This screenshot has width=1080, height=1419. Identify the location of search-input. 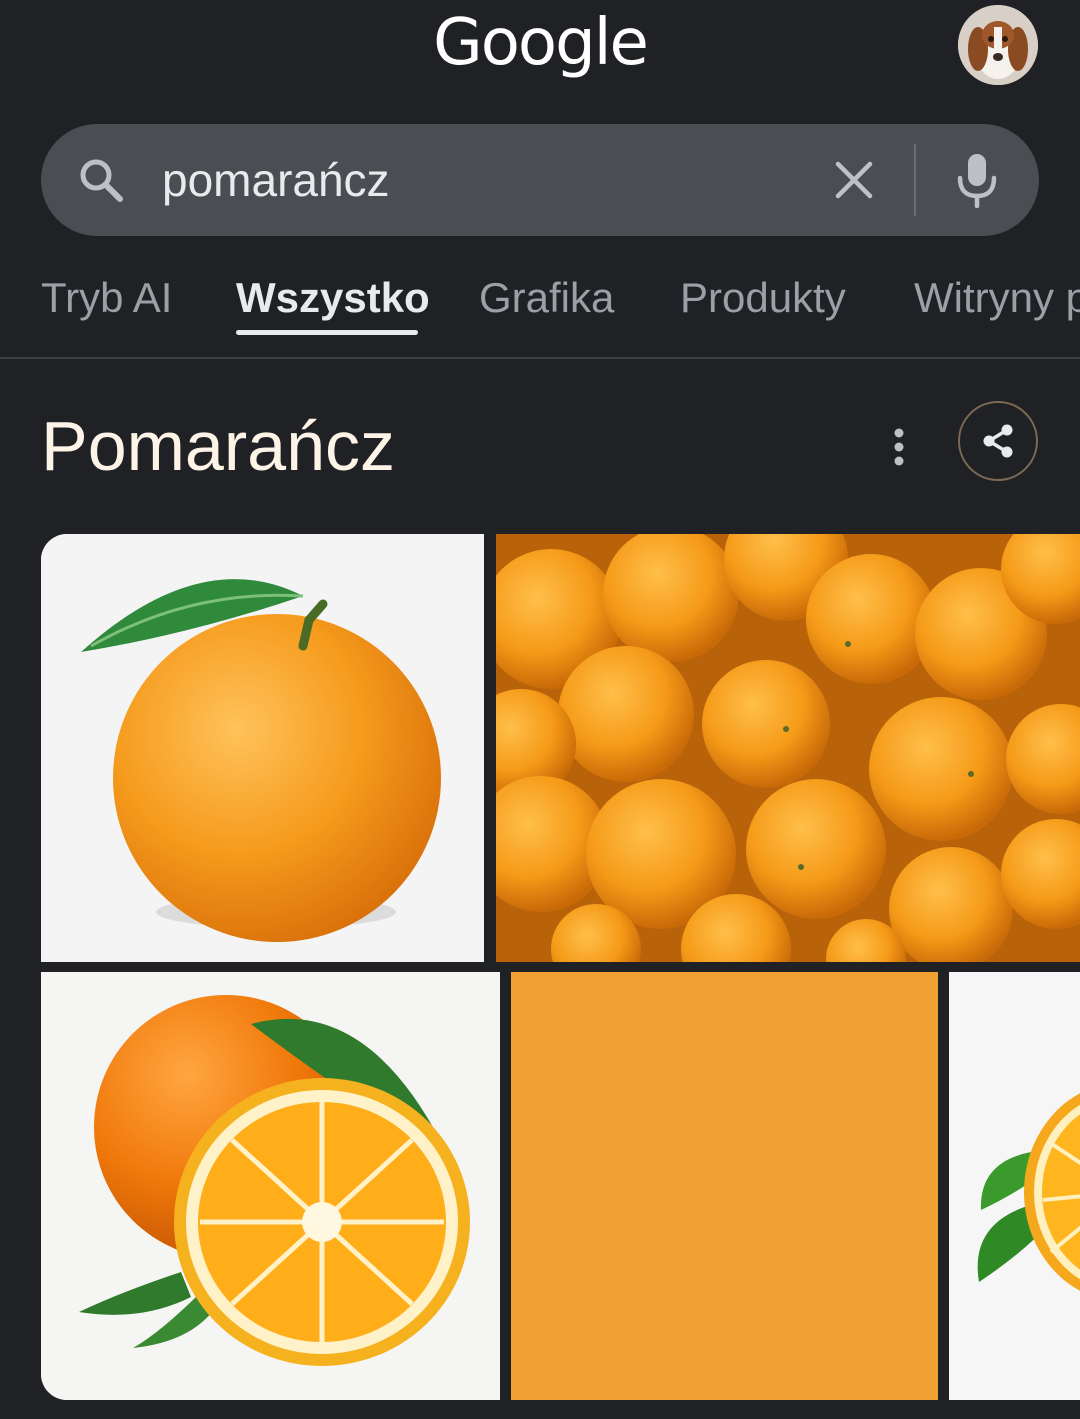
(482, 180).